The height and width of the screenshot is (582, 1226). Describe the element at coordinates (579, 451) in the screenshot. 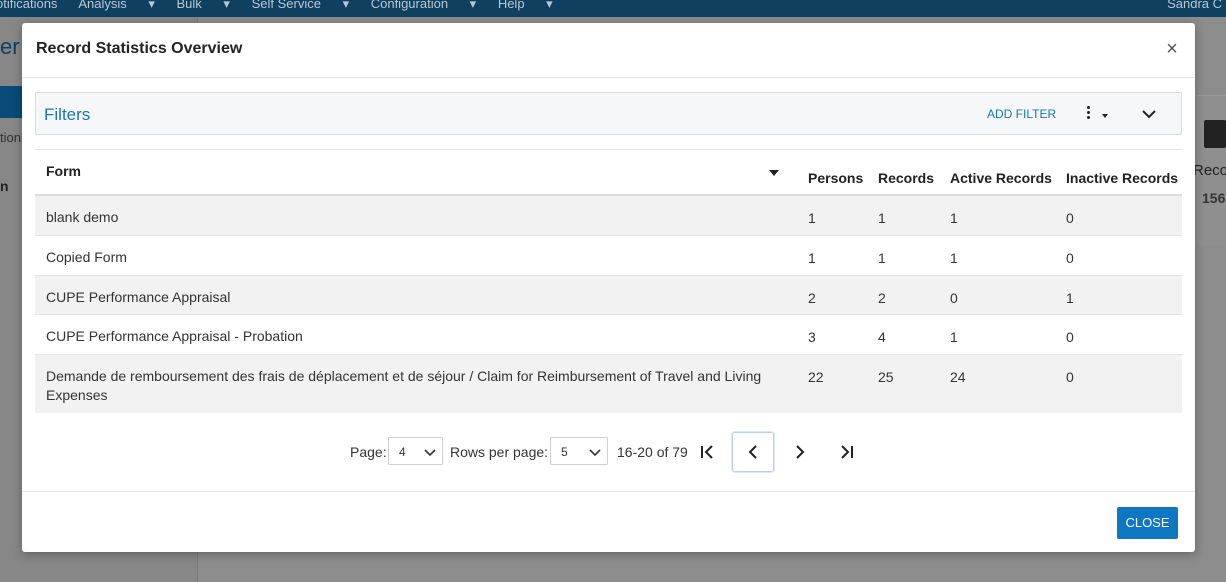

I see `rows-per-page-select: 5` at that location.